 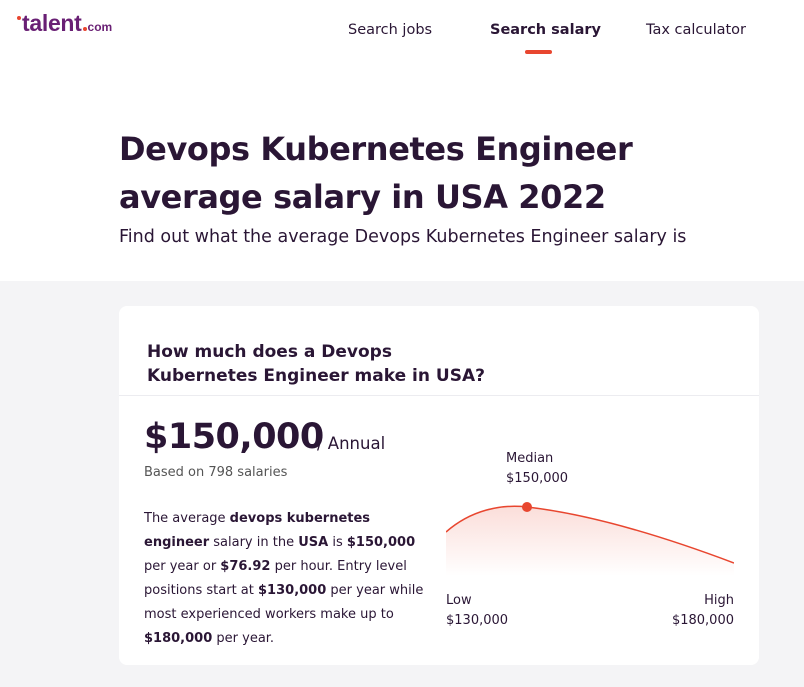 I want to click on low-value: $130,000, so click(x=477, y=620).